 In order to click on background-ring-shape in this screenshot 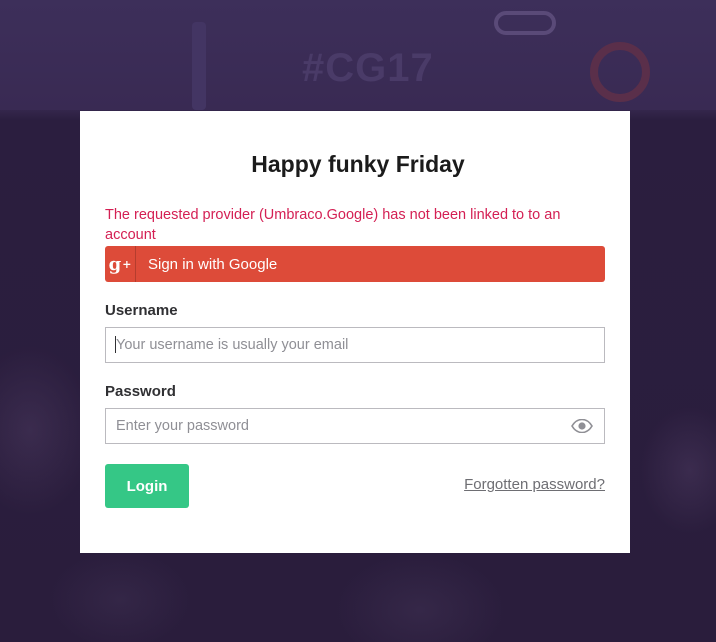, I will do `click(620, 72)`.